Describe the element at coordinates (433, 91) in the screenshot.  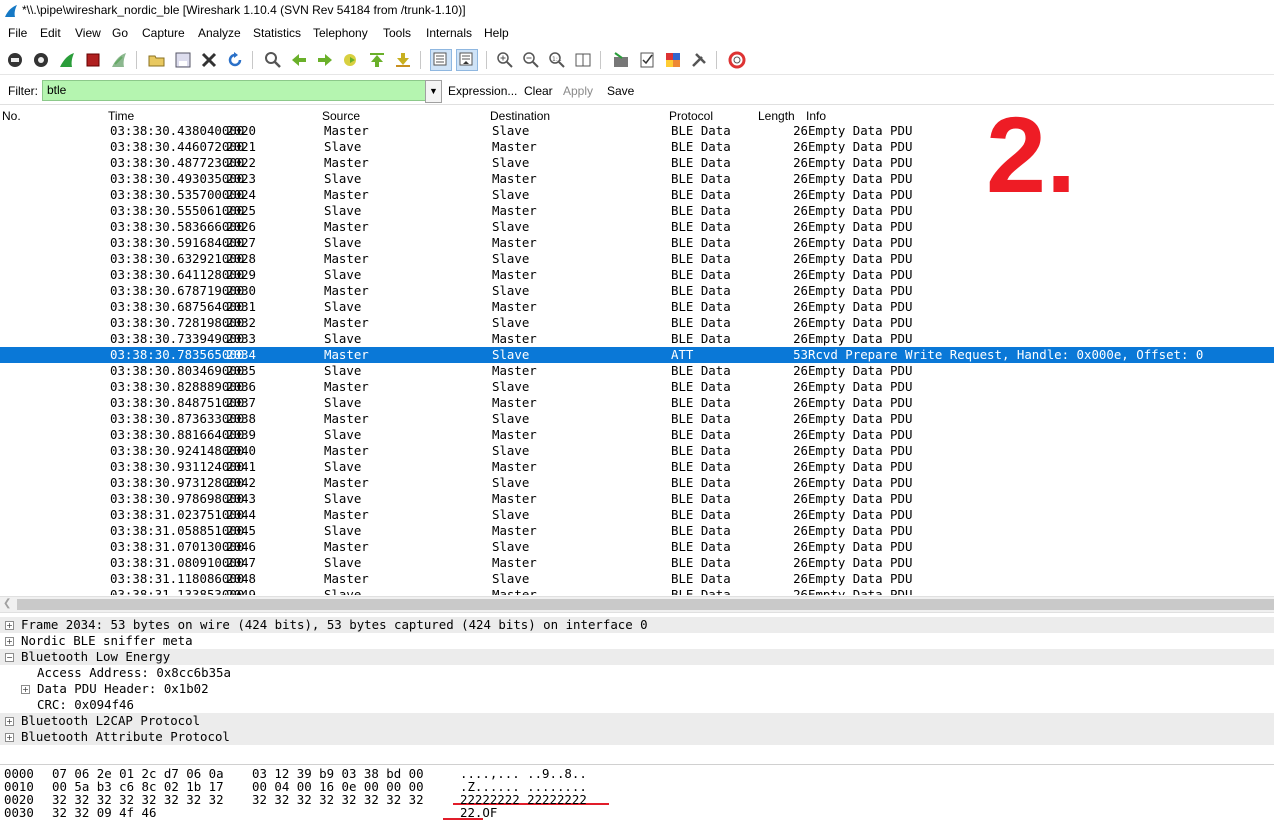
I see `chevron-down-icon: ▼` at that location.